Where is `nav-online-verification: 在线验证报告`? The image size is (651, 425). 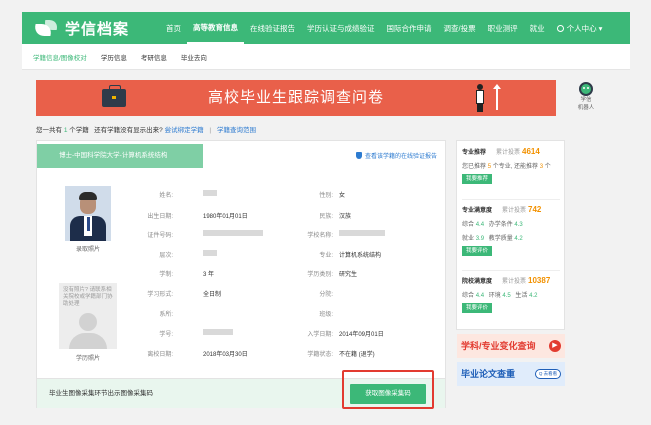
nav-online-verification: 在线验证报告 is located at coordinates (272, 28).